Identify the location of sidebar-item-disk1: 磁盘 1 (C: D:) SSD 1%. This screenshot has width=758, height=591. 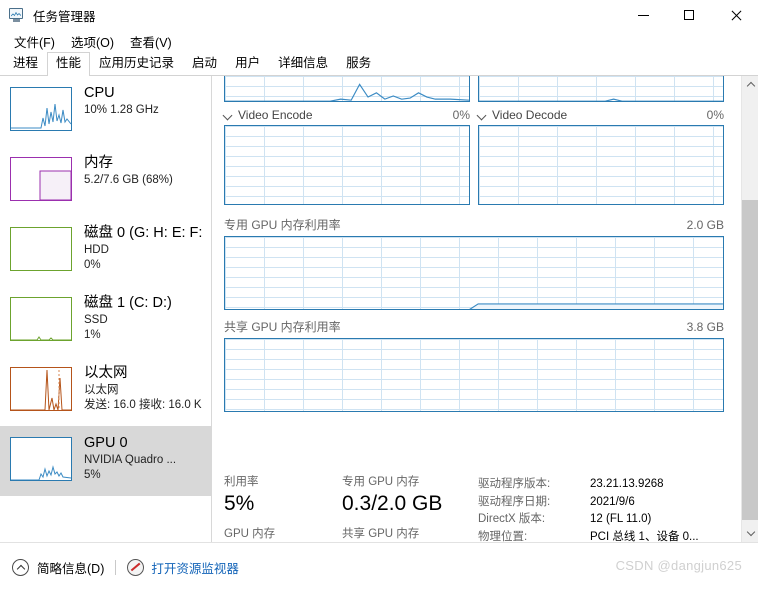
(105, 321).